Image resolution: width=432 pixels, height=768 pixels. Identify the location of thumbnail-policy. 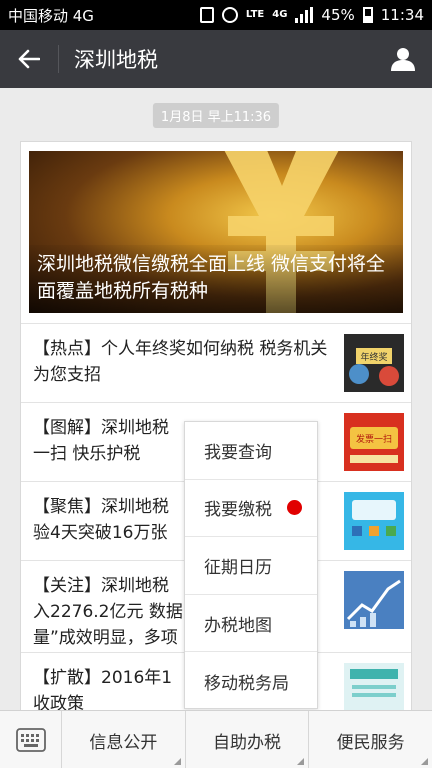
(374, 686).